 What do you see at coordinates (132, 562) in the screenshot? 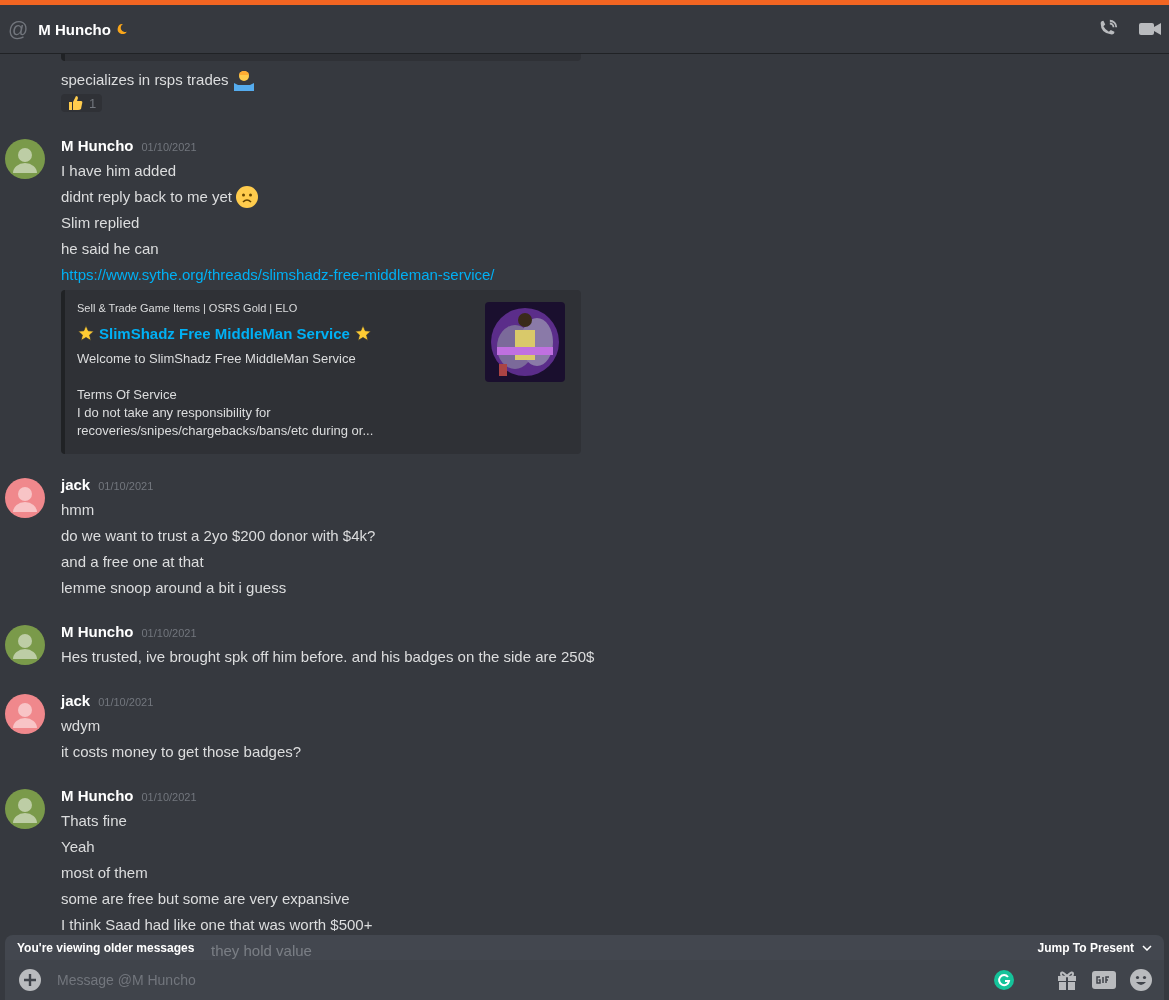
I see `message-text: and a free one at that` at bounding box center [132, 562].